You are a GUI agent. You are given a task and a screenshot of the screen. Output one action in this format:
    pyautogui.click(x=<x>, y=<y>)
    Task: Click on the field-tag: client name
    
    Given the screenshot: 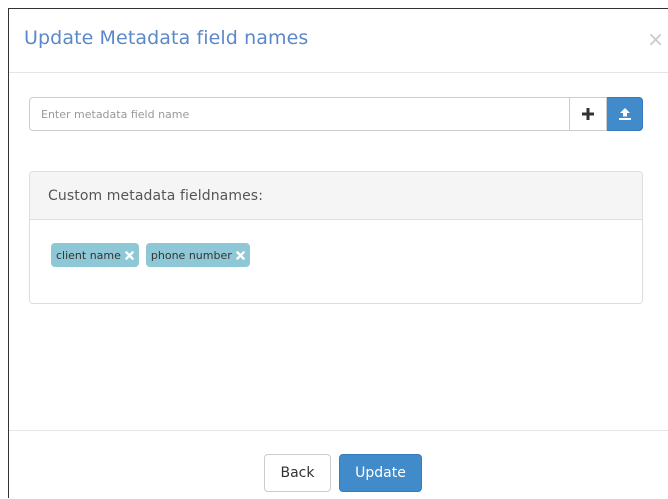 What is the action you would take?
    pyautogui.click(x=95, y=255)
    